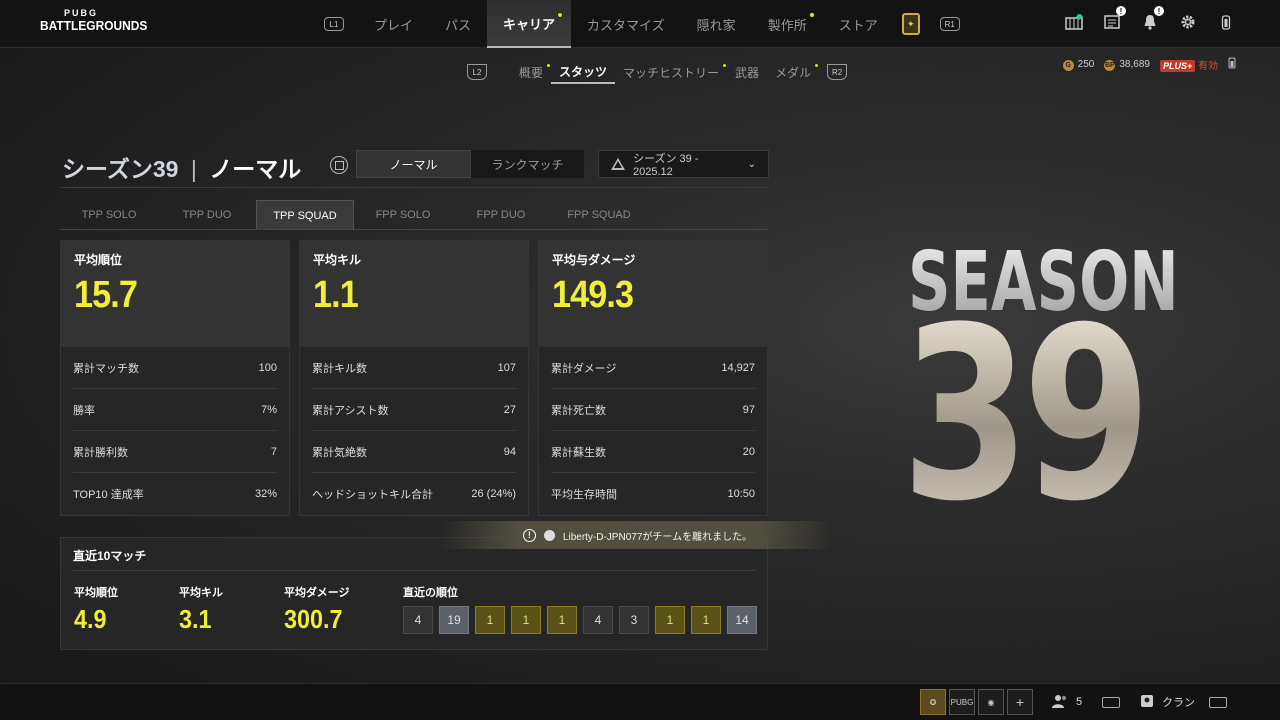 The height and width of the screenshot is (720, 1280). What do you see at coordinates (201, 609) in the screenshot?
I see `recent-avg-kill: 平均キル 3.1` at bounding box center [201, 609].